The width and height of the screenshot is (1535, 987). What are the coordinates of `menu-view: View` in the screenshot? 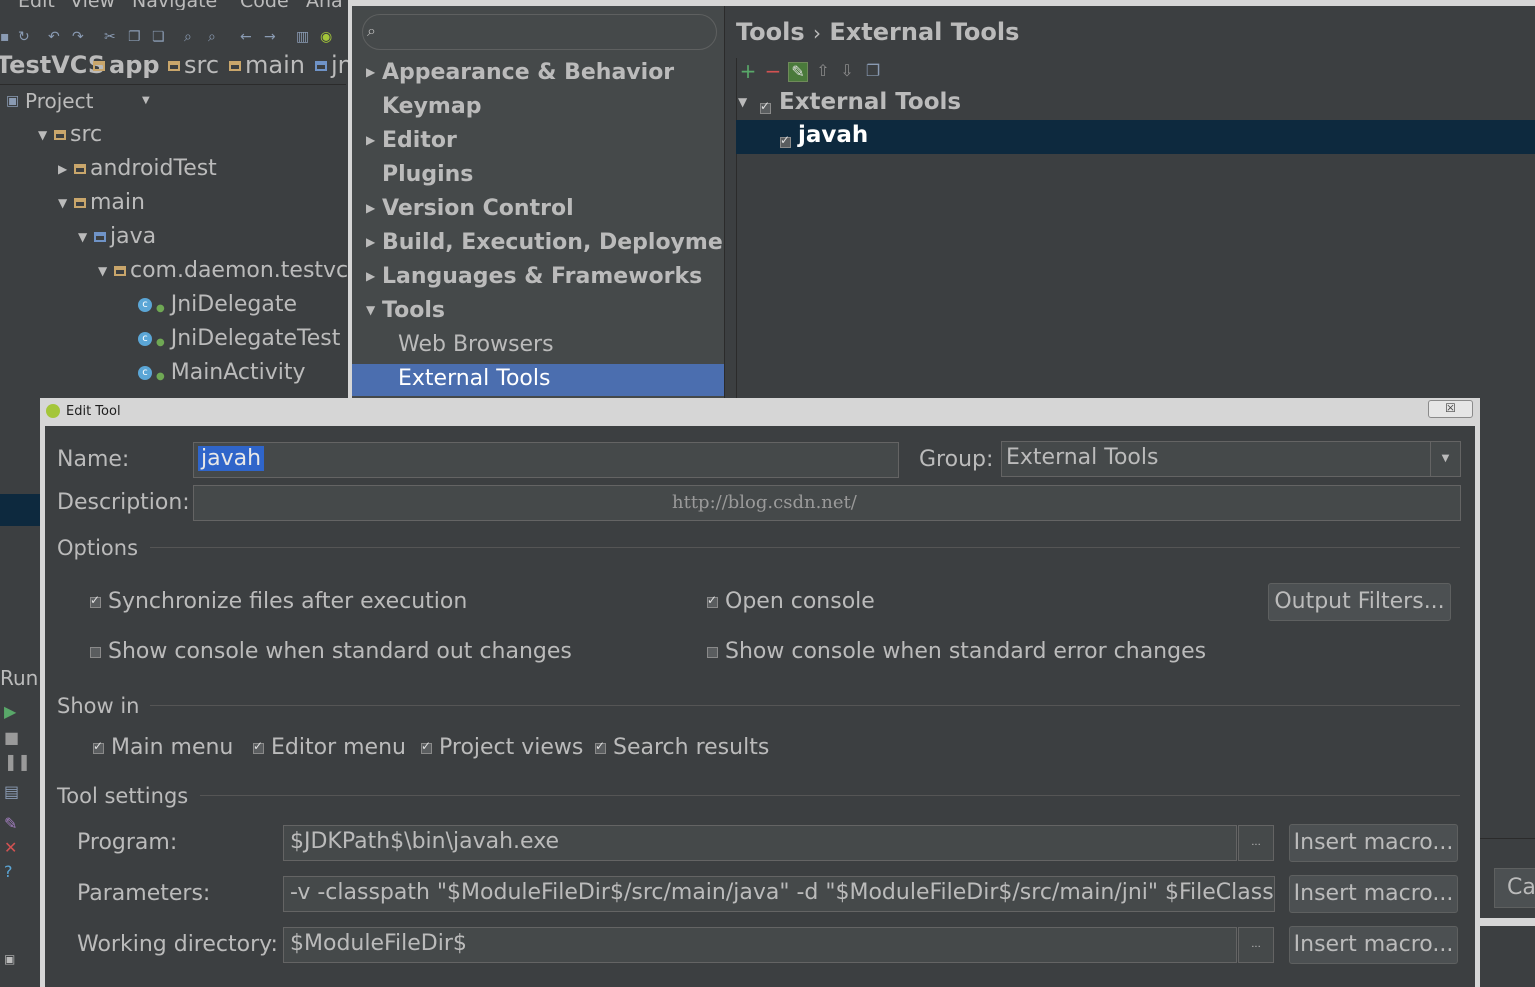 It's located at (92, 5).